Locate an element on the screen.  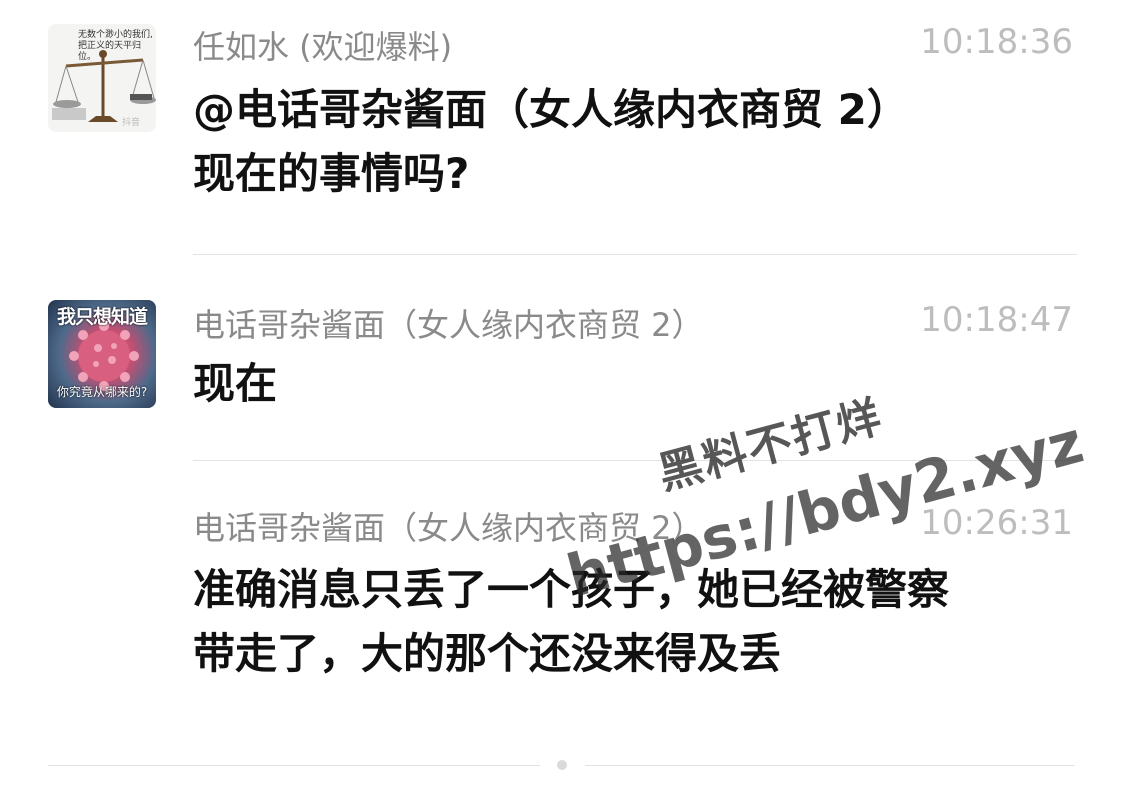
message-line: 现在的事情吗? is located at coordinates (331, 173).